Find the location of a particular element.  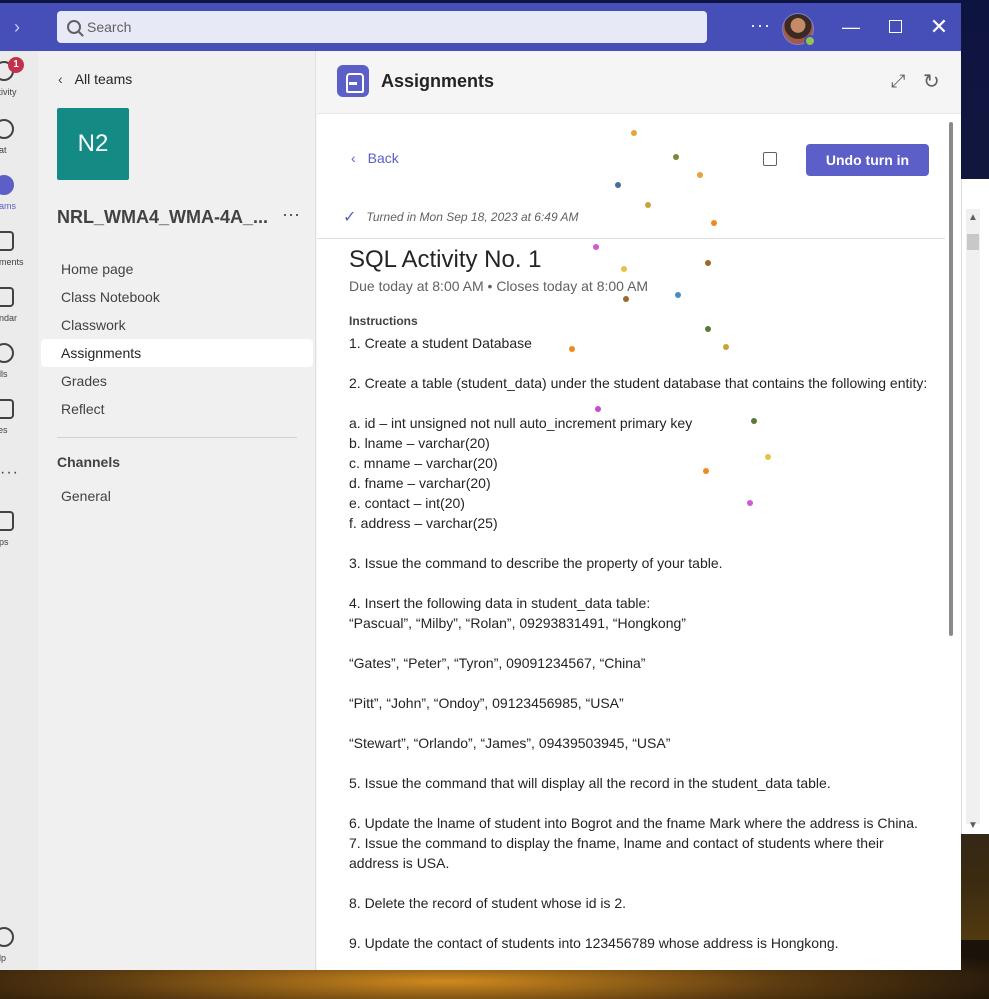

minimize-button: — is located at coordinates (851, 27).